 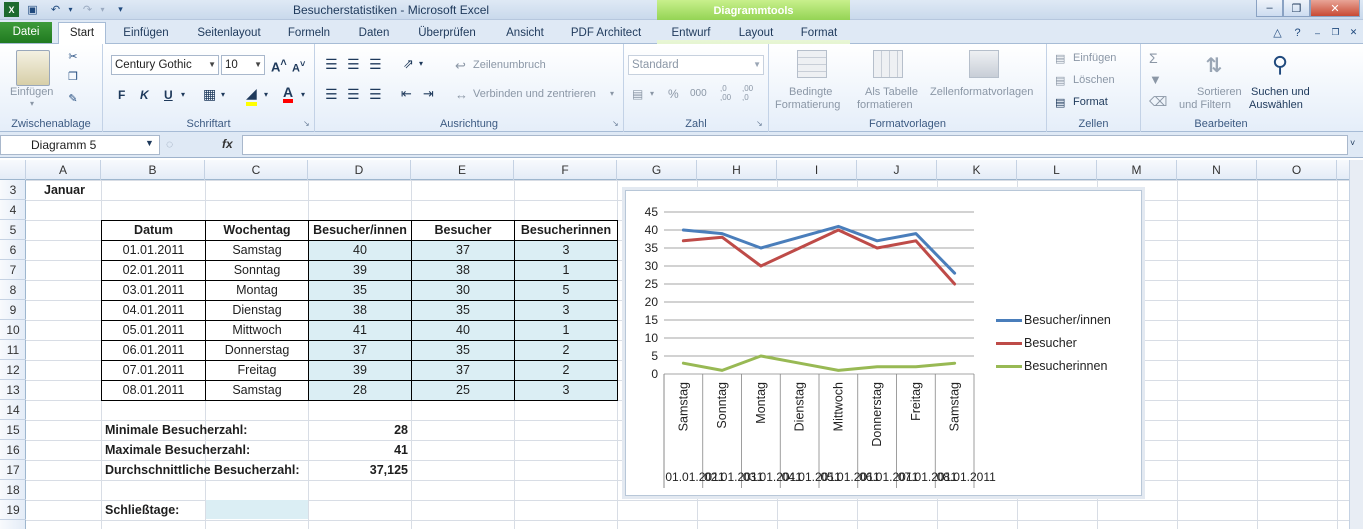 What do you see at coordinates (257, 330) in the screenshot?
I see `table-cell-wochentag: Mittwoch` at bounding box center [257, 330].